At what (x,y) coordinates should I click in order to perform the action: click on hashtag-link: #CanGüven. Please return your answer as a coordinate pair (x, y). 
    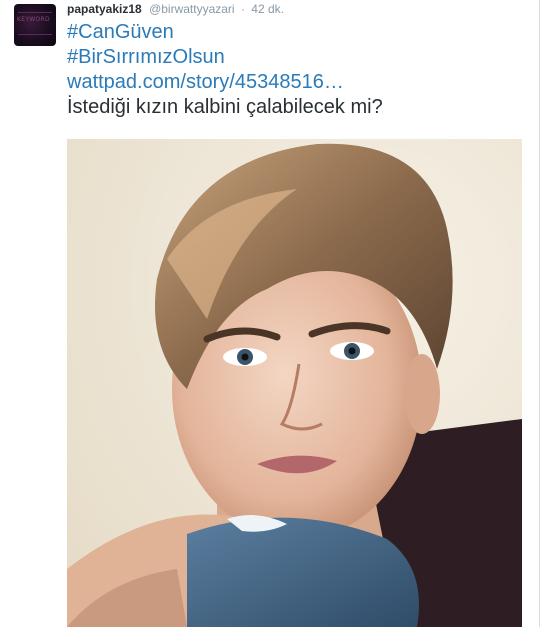
    Looking at the image, I should click on (120, 32).